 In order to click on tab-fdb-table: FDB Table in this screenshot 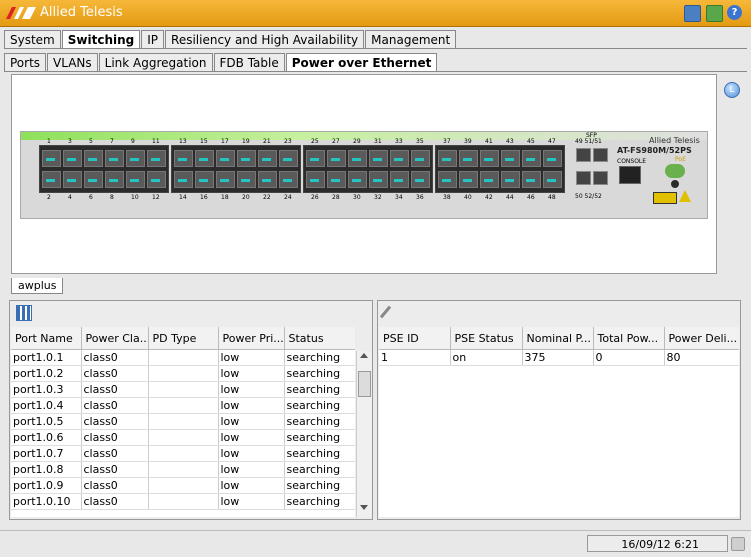, I will do `click(249, 62)`.